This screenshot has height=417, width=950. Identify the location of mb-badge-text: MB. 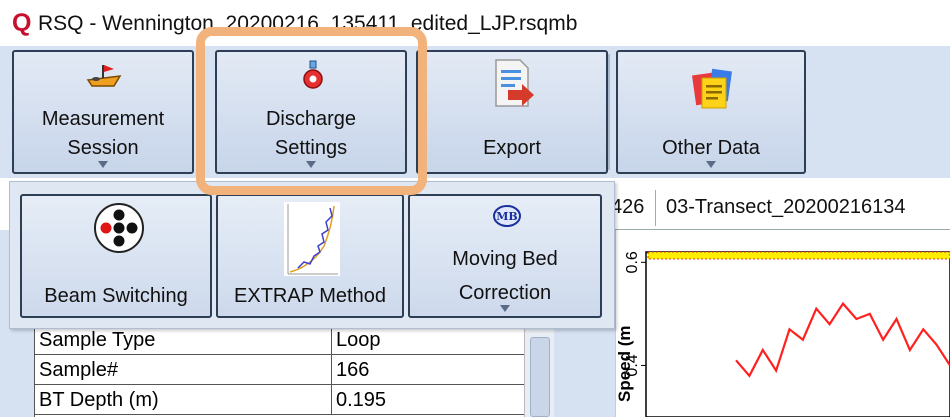
(506, 216).